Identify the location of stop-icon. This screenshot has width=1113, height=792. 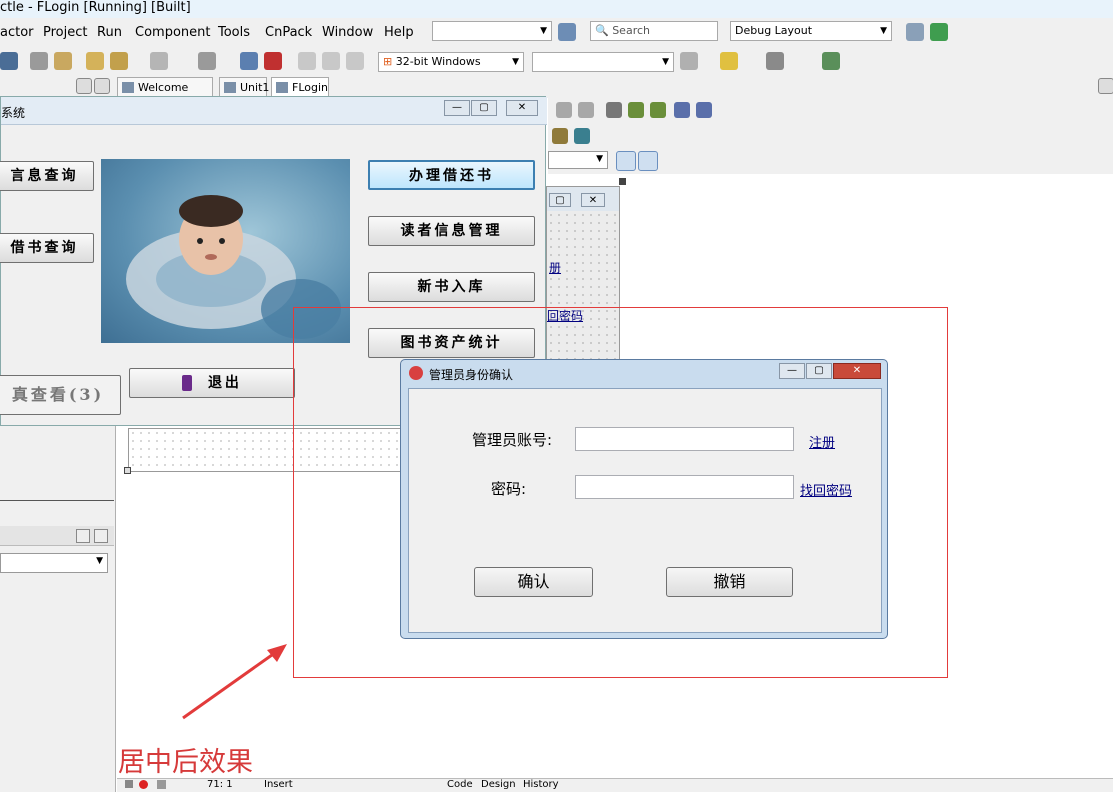
(273, 61).